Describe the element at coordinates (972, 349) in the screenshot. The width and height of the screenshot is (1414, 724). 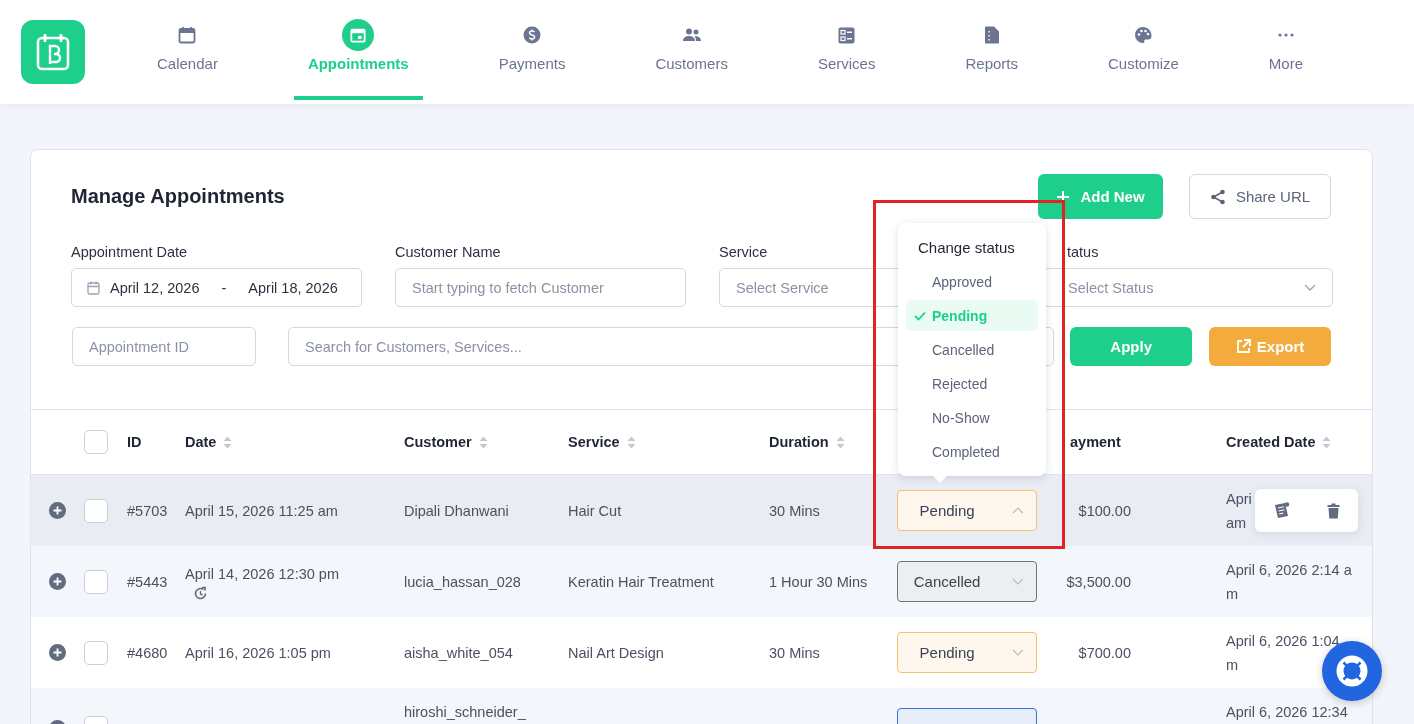
I see `status-option: Cancelled` at that location.